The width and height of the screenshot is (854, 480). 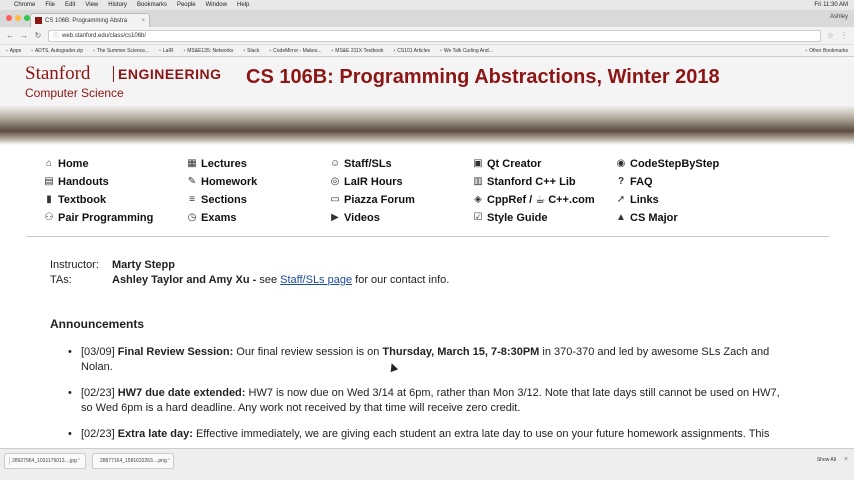 I want to click on nav-link-label: Stanford C++ Lib, so click(x=531, y=181).